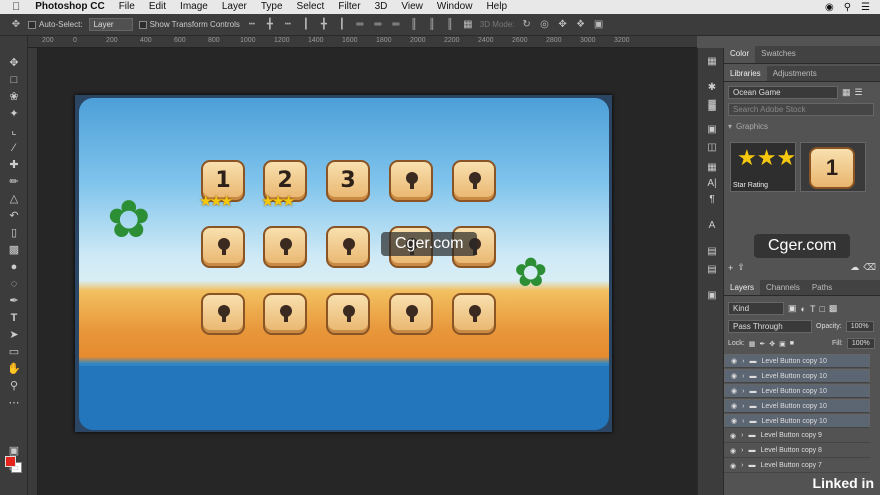  I want to click on align-center-icon: ╋, so click(324, 24).